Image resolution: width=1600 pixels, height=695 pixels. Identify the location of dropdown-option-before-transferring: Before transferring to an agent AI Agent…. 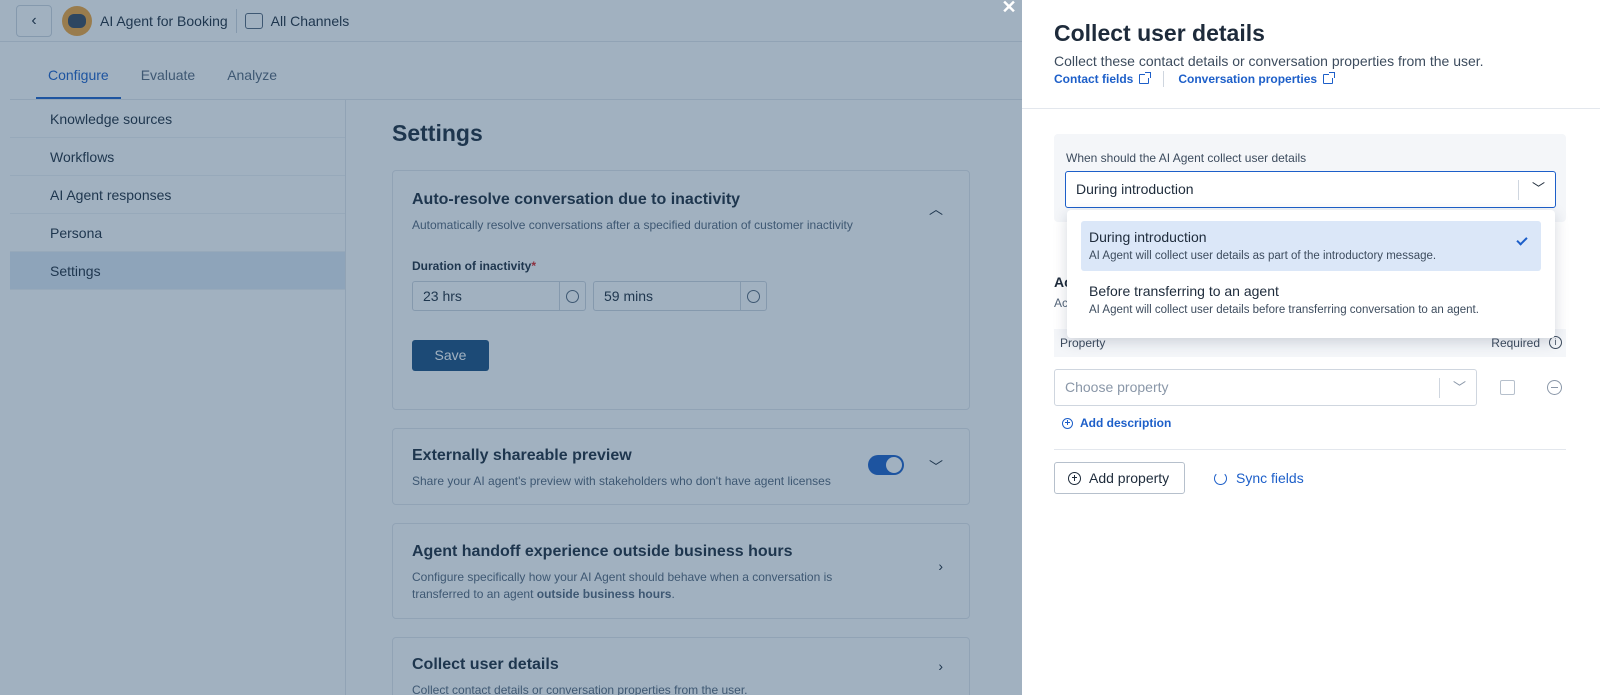
(1311, 300).